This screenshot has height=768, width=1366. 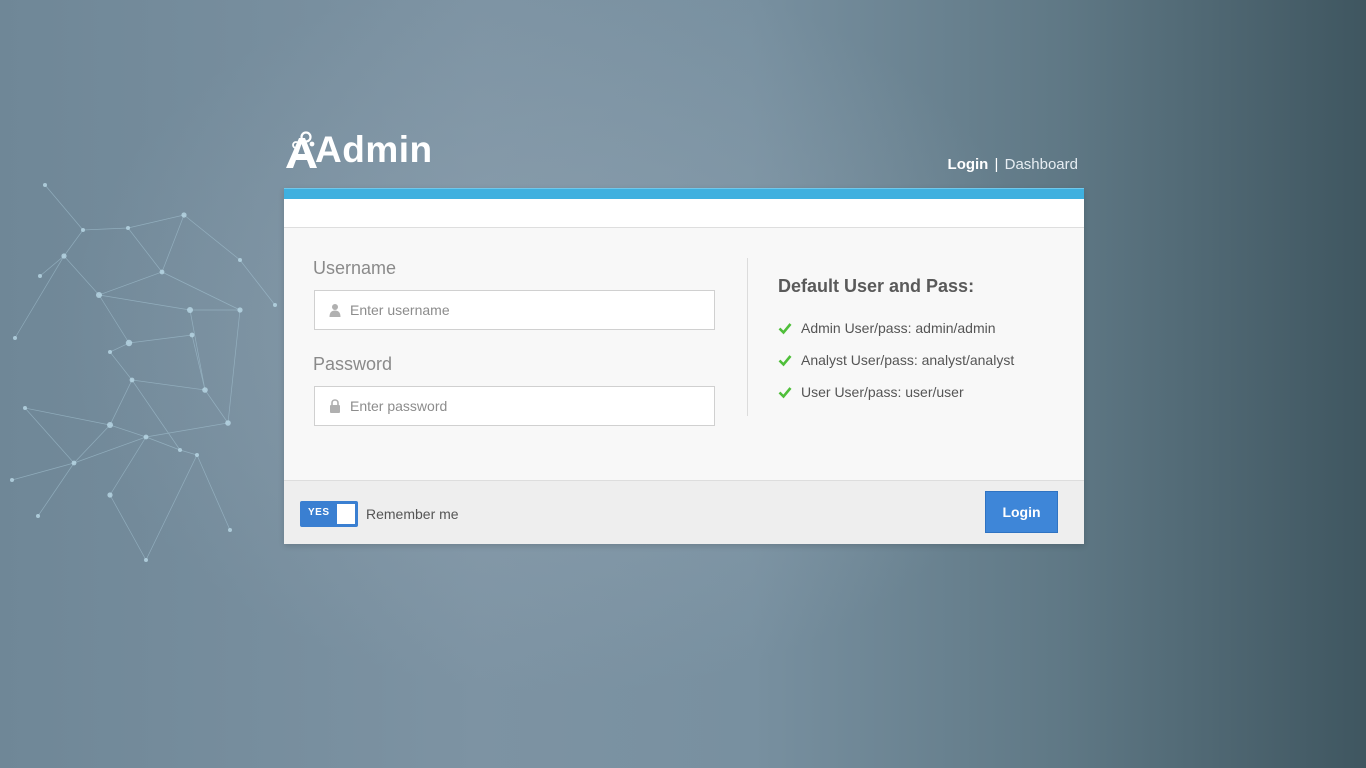 What do you see at coordinates (412, 514) in the screenshot?
I see `remember-me-label: Remember me` at bounding box center [412, 514].